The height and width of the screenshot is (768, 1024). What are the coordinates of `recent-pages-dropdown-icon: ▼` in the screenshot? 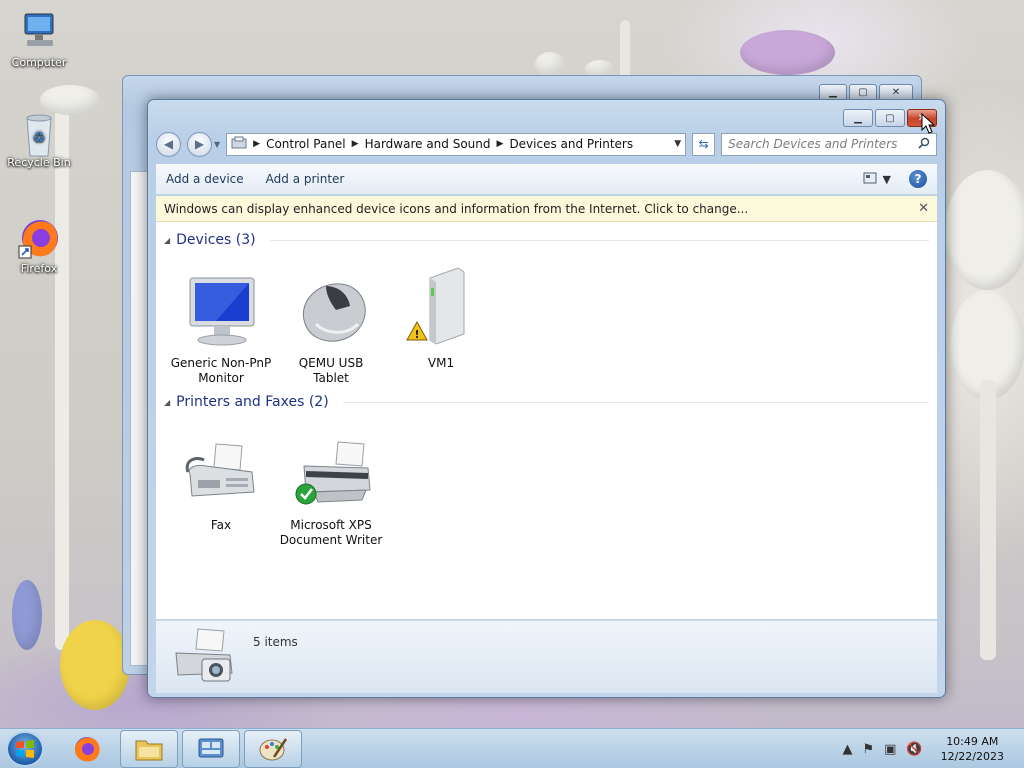 It's located at (217, 144).